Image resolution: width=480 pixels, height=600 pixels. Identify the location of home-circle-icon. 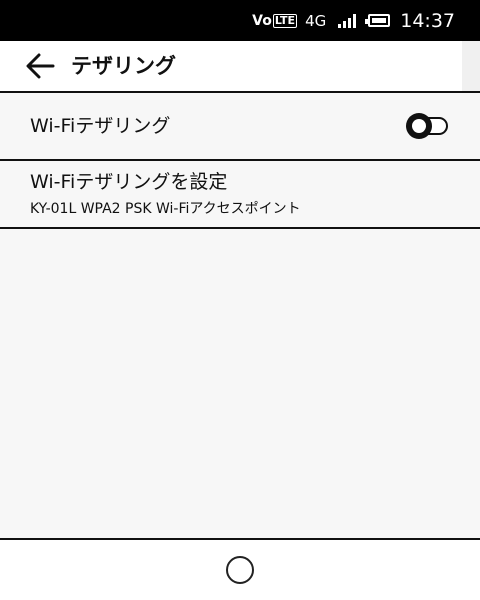
(240, 570).